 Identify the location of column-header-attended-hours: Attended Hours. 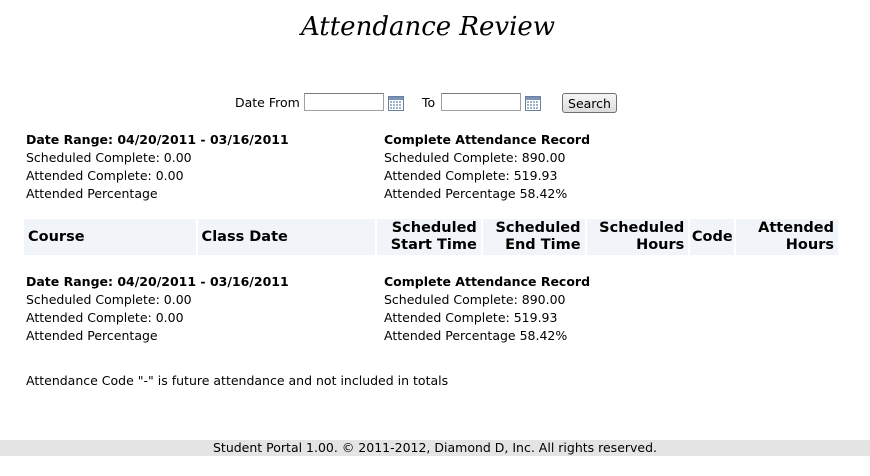
(787, 237).